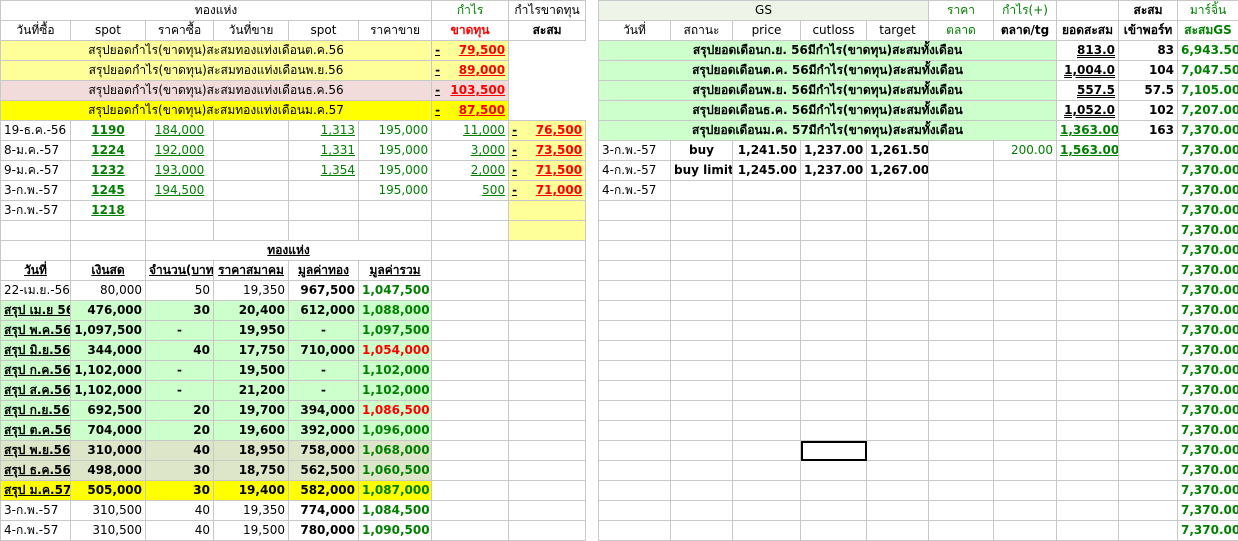 The width and height of the screenshot is (1238, 541). I want to click on holding-cash: 1,097,500, so click(108, 331).